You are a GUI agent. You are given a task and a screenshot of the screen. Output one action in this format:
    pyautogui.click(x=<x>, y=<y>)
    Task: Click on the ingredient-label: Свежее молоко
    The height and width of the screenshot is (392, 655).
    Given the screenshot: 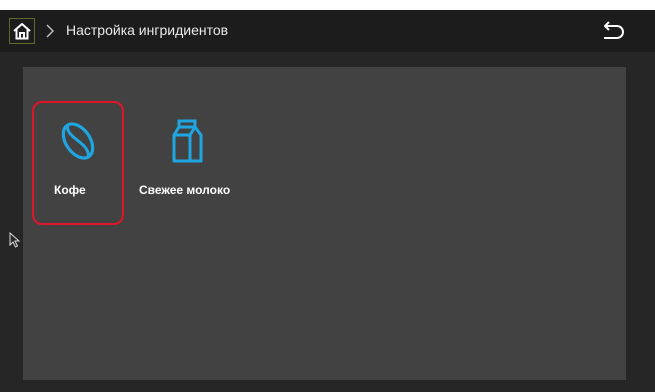 What is the action you would take?
    pyautogui.click(x=185, y=190)
    